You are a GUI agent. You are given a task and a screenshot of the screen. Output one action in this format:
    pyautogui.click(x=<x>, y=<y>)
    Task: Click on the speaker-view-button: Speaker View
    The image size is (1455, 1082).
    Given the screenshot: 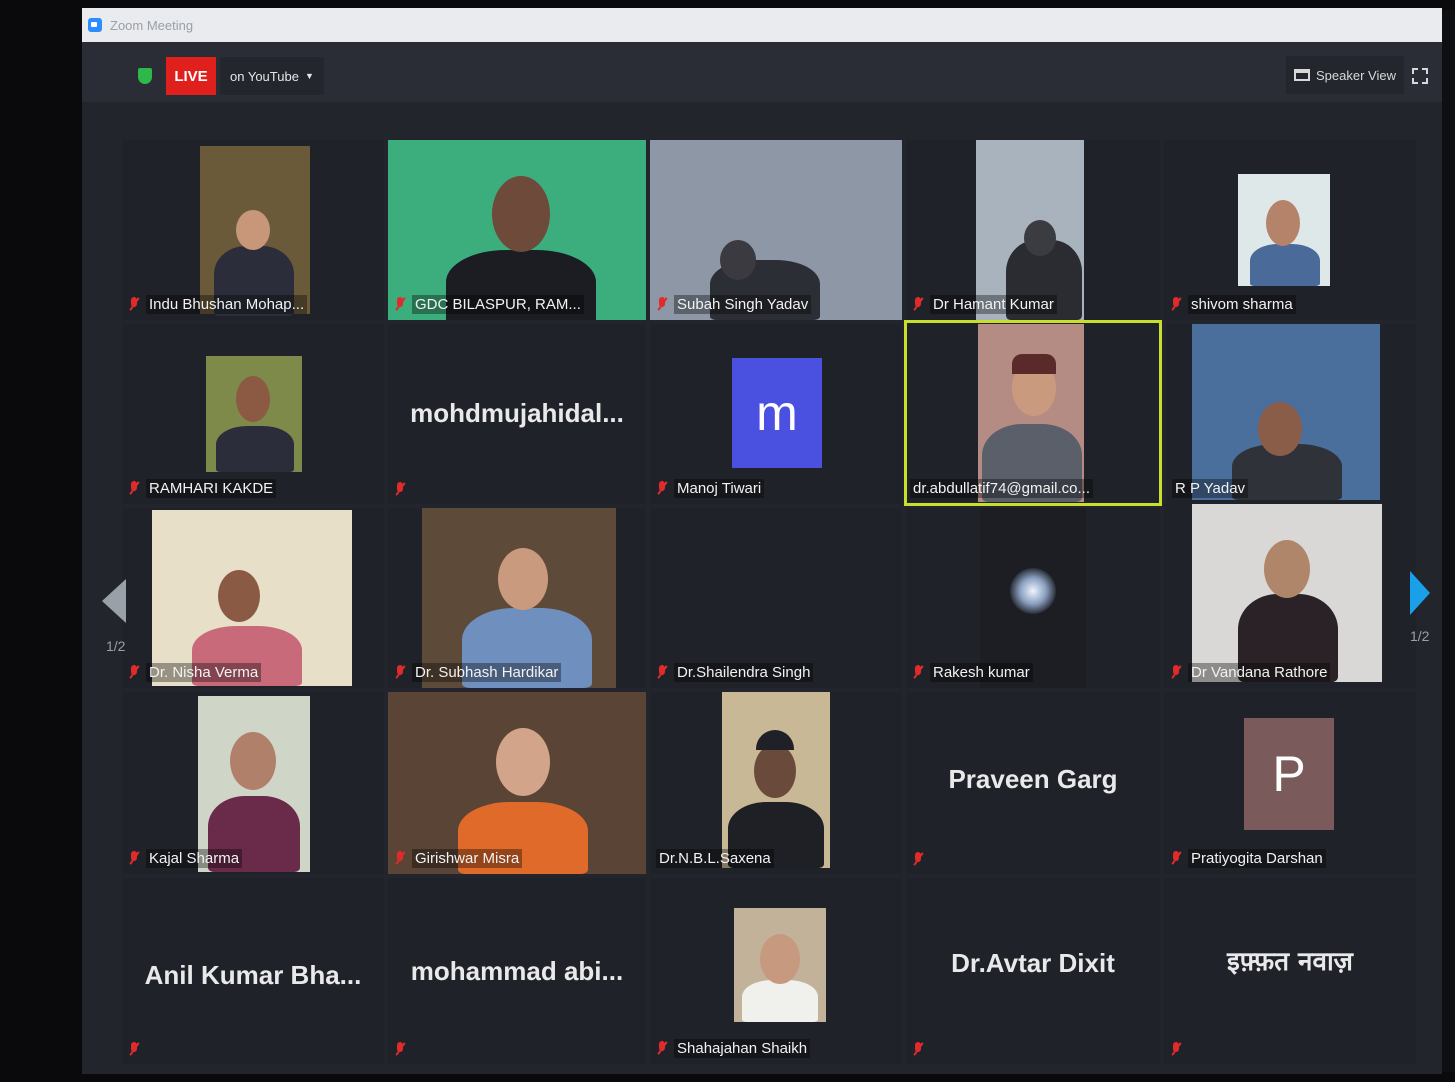 What is the action you would take?
    pyautogui.click(x=1345, y=75)
    